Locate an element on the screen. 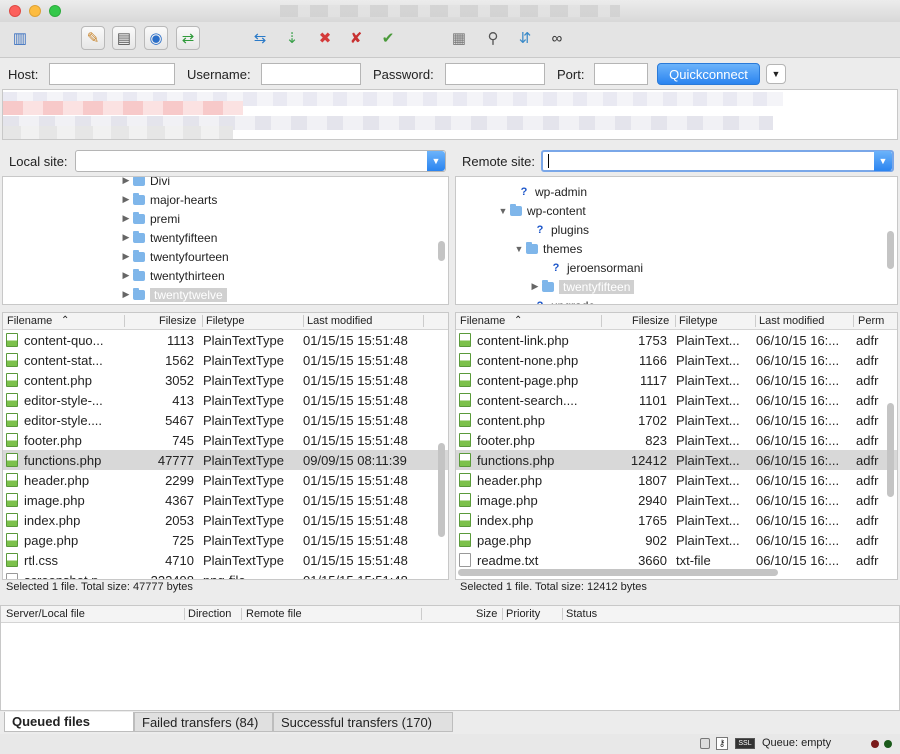 Image resolution: width=900 pixels, height=754 pixels. local-file-list-scrollbar is located at coordinates (441, 490).